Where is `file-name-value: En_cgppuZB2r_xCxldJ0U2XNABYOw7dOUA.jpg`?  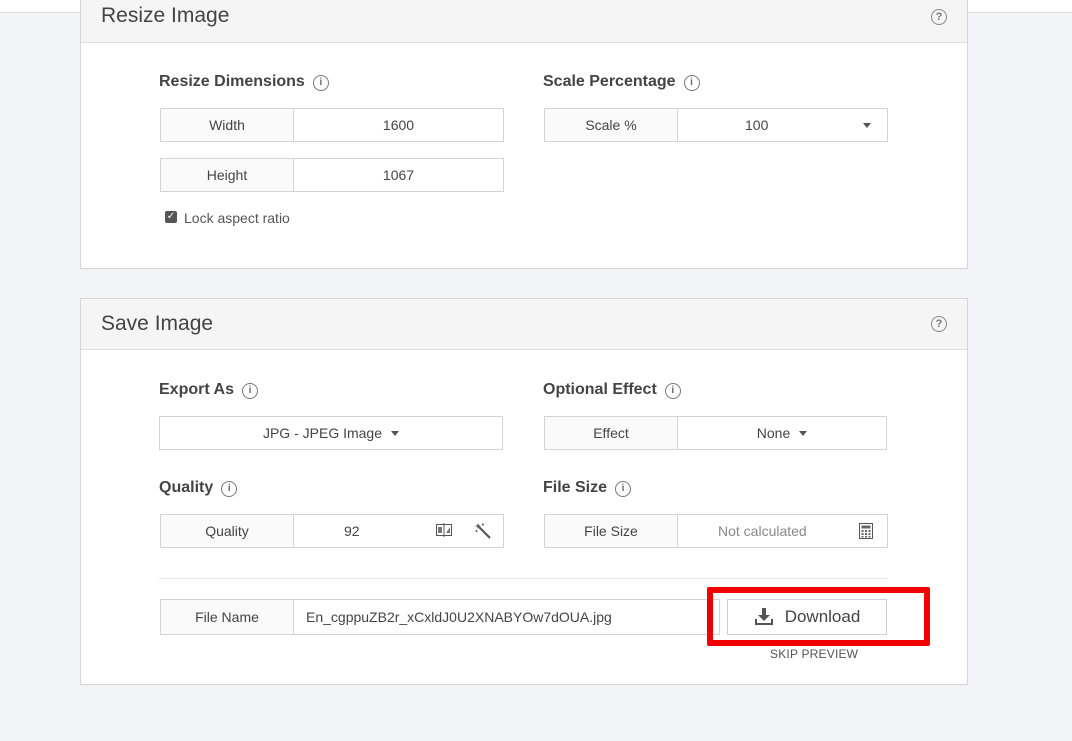 file-name-value: En_cgppuZB2r_xCxldJ0U2XNABYOw7dOUA.jpg is located at coordinates (459, 617).